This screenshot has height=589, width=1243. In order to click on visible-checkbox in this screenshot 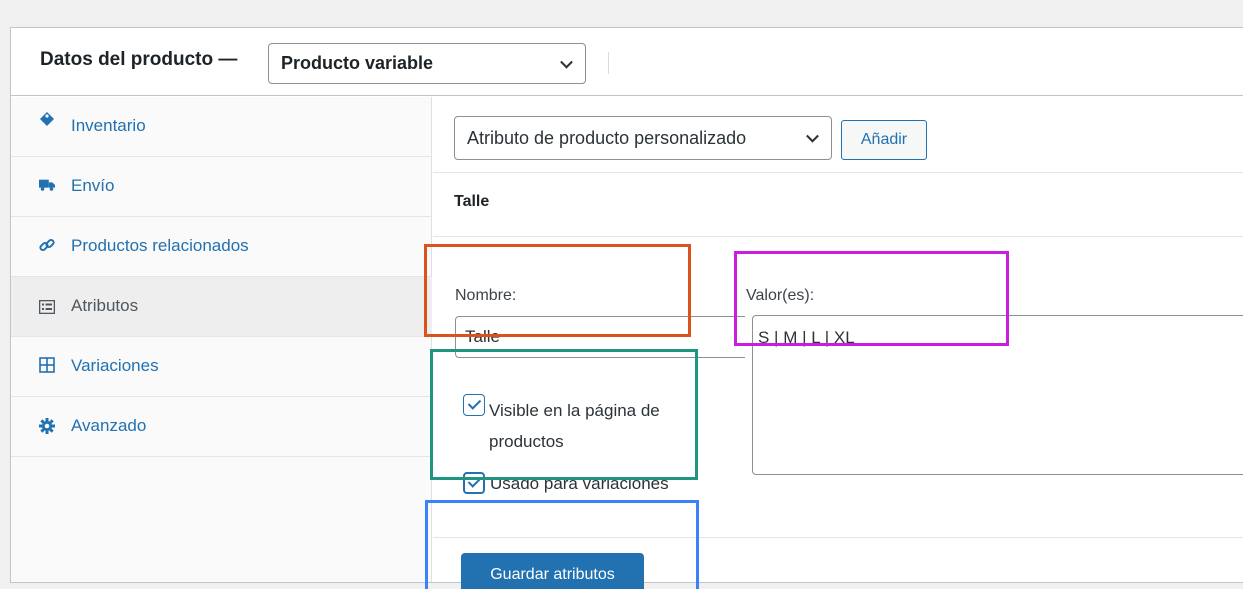, I will do `click(474, 405)`.